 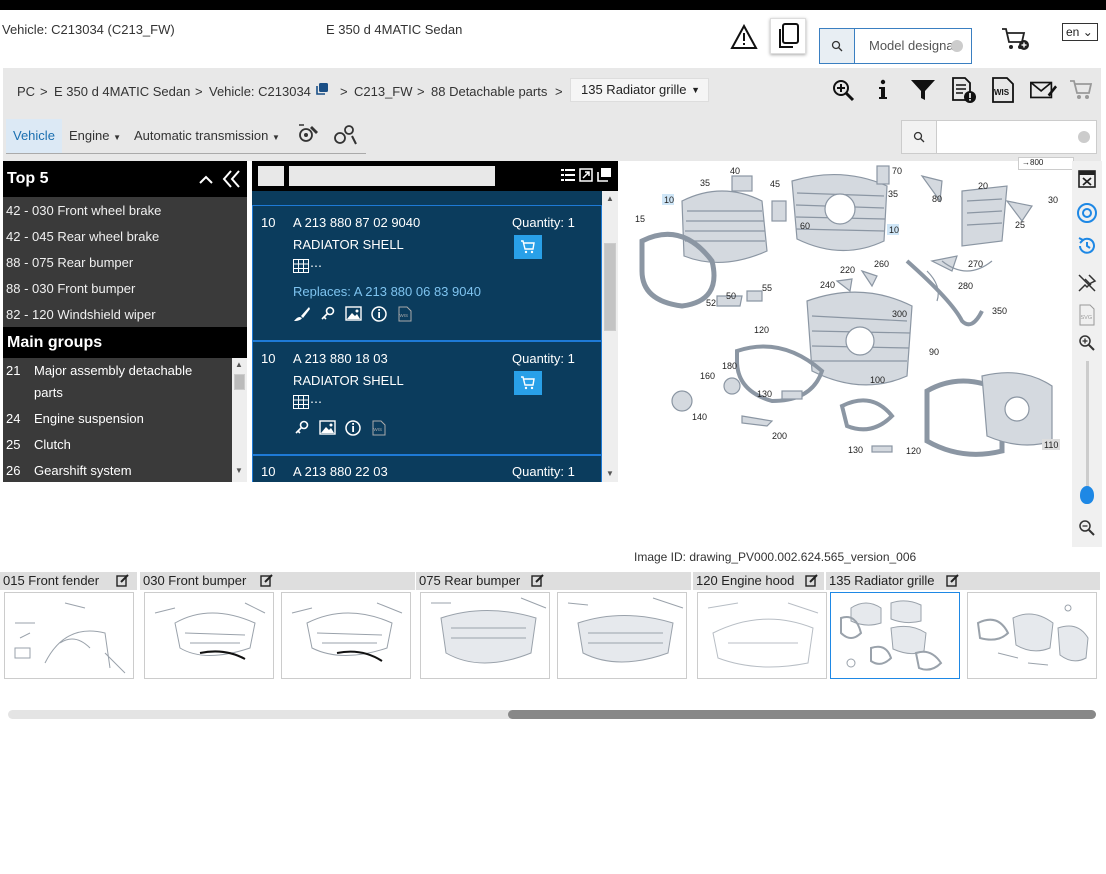 What do you see at coordinates (239, 364) in the screenshot?
I see `scroll-up-icon: ▲` at bounding box center [239, 364].